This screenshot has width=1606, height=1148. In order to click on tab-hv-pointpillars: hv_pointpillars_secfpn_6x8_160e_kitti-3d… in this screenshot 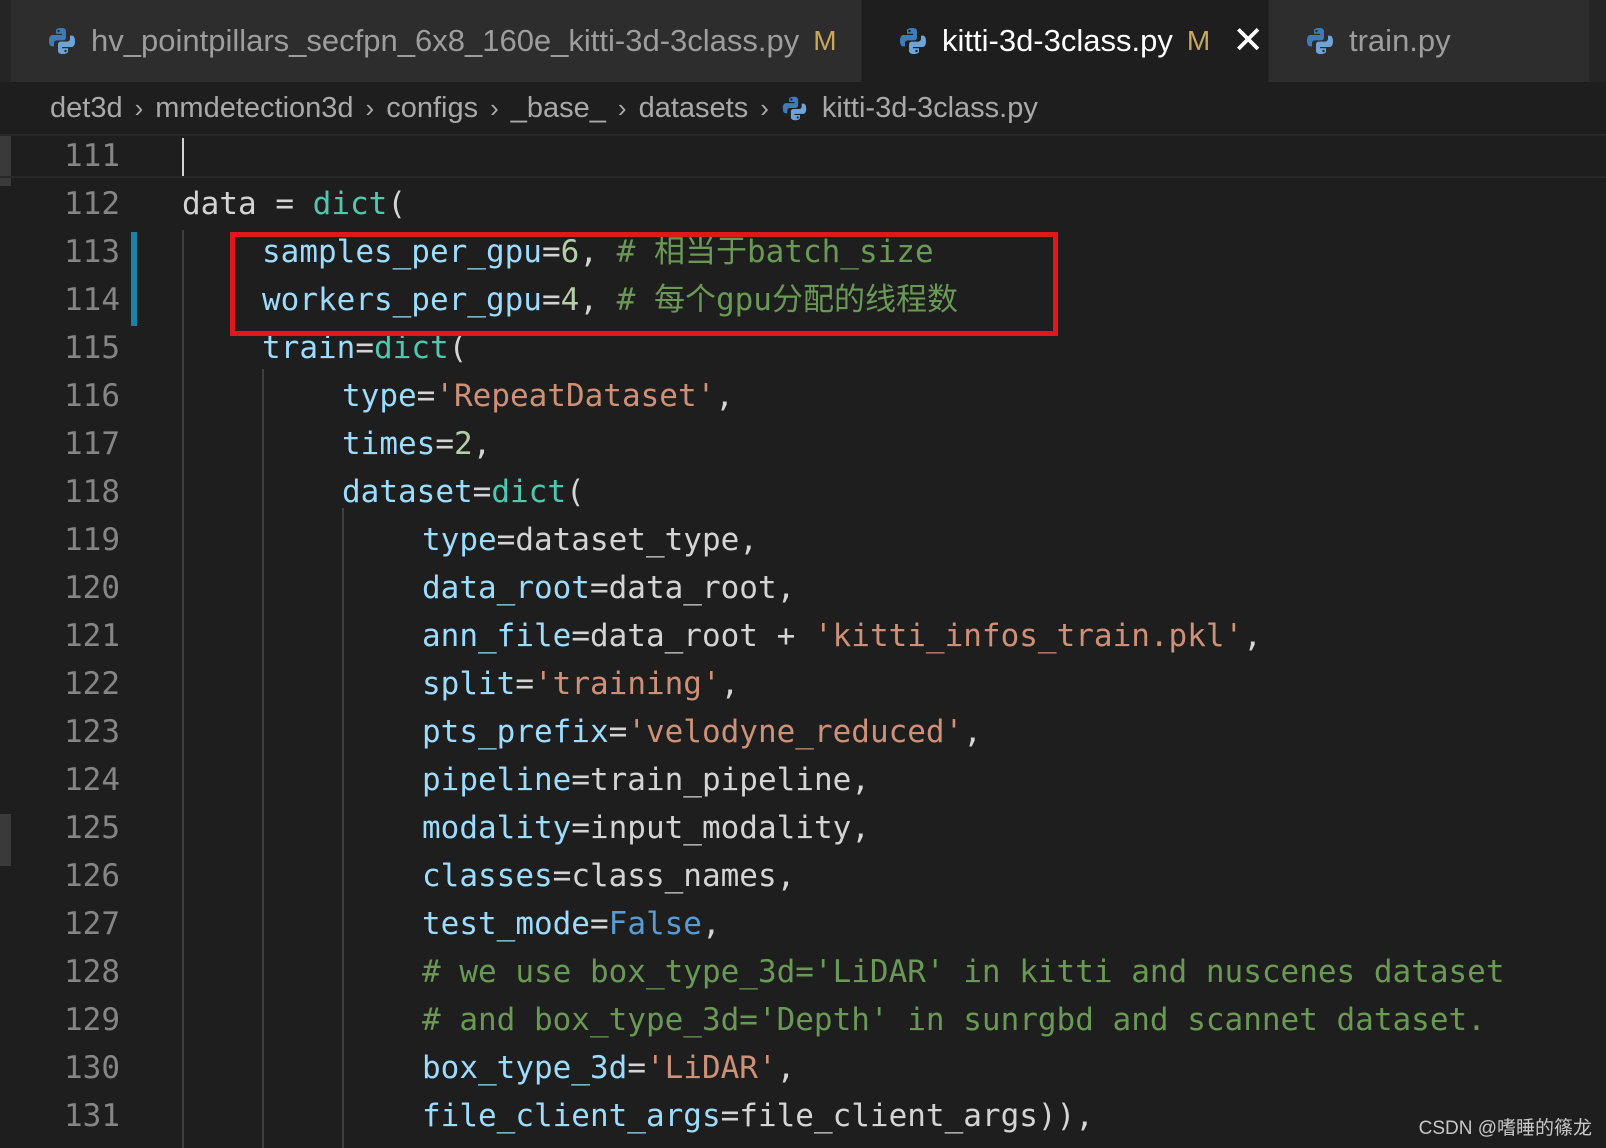, I will do `click(436, 41)`.